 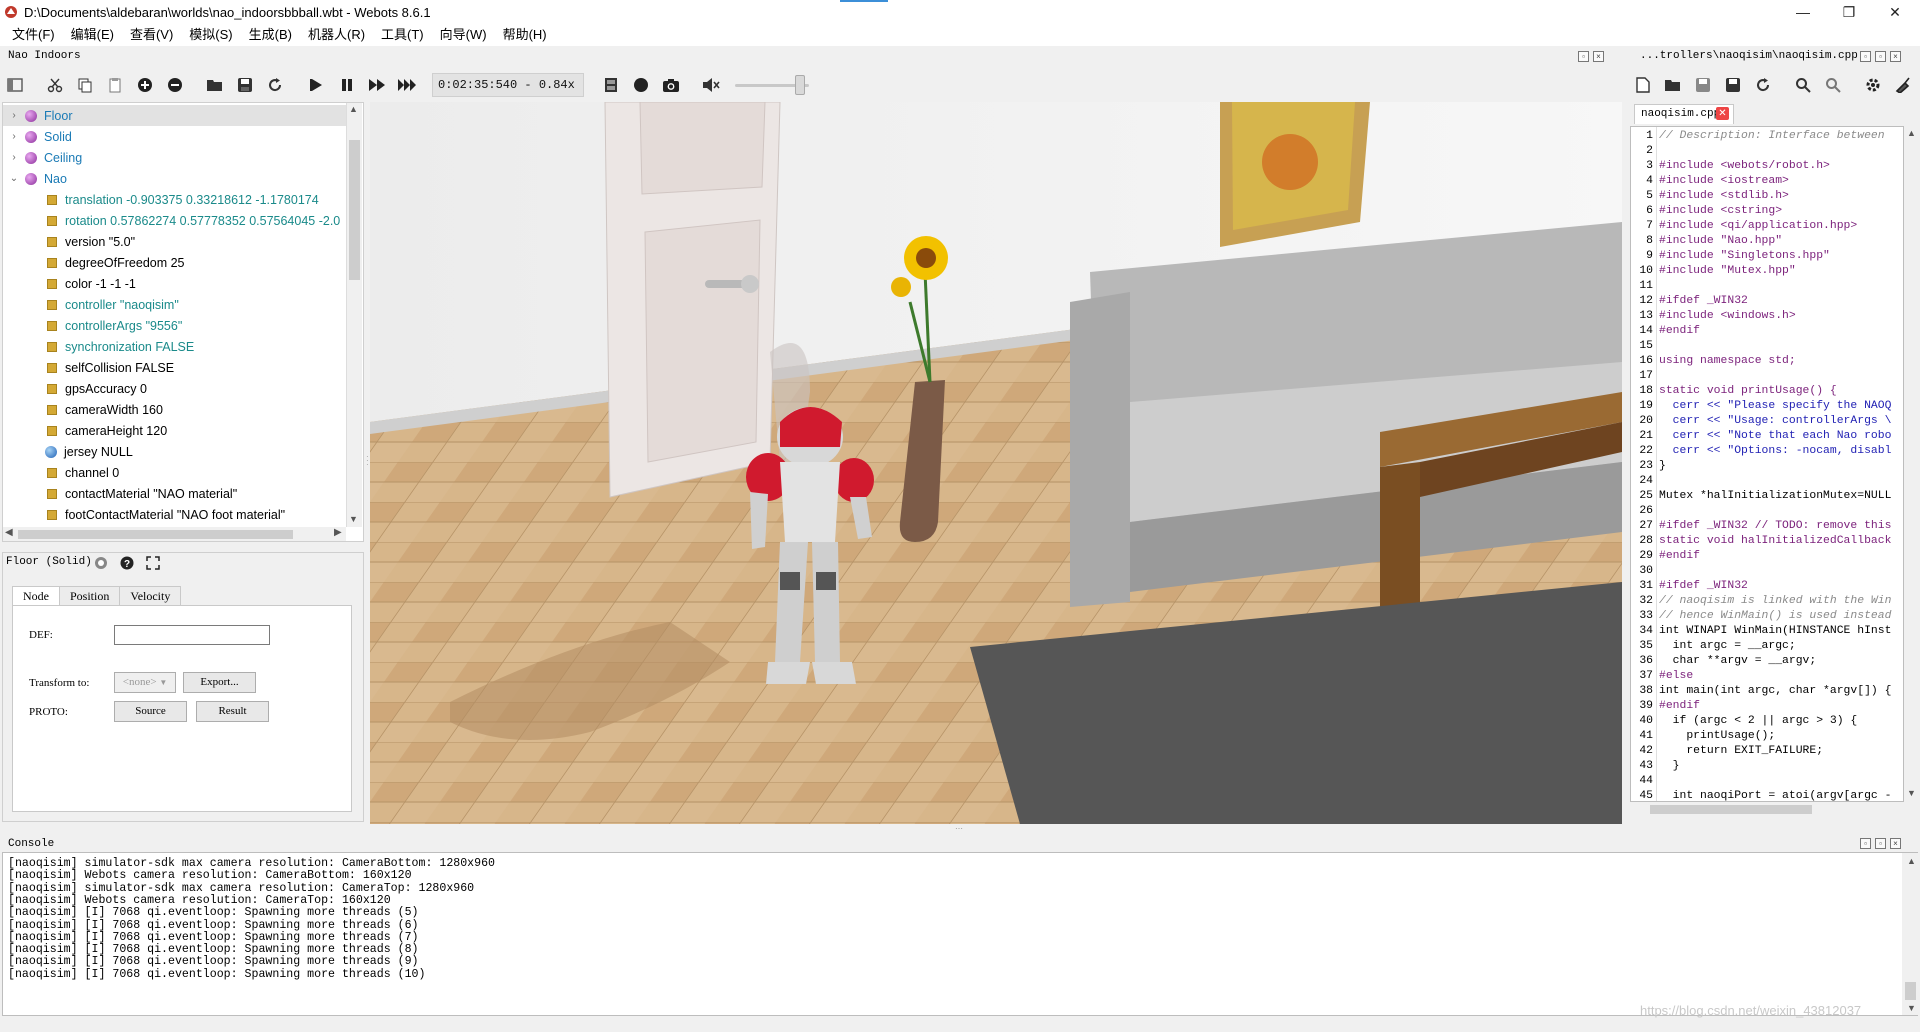 What do you see at coordinates (1731, 809) in the screenshot?
I see `code-scrollbar-h-thumb` at bounding box center [1731, 809].